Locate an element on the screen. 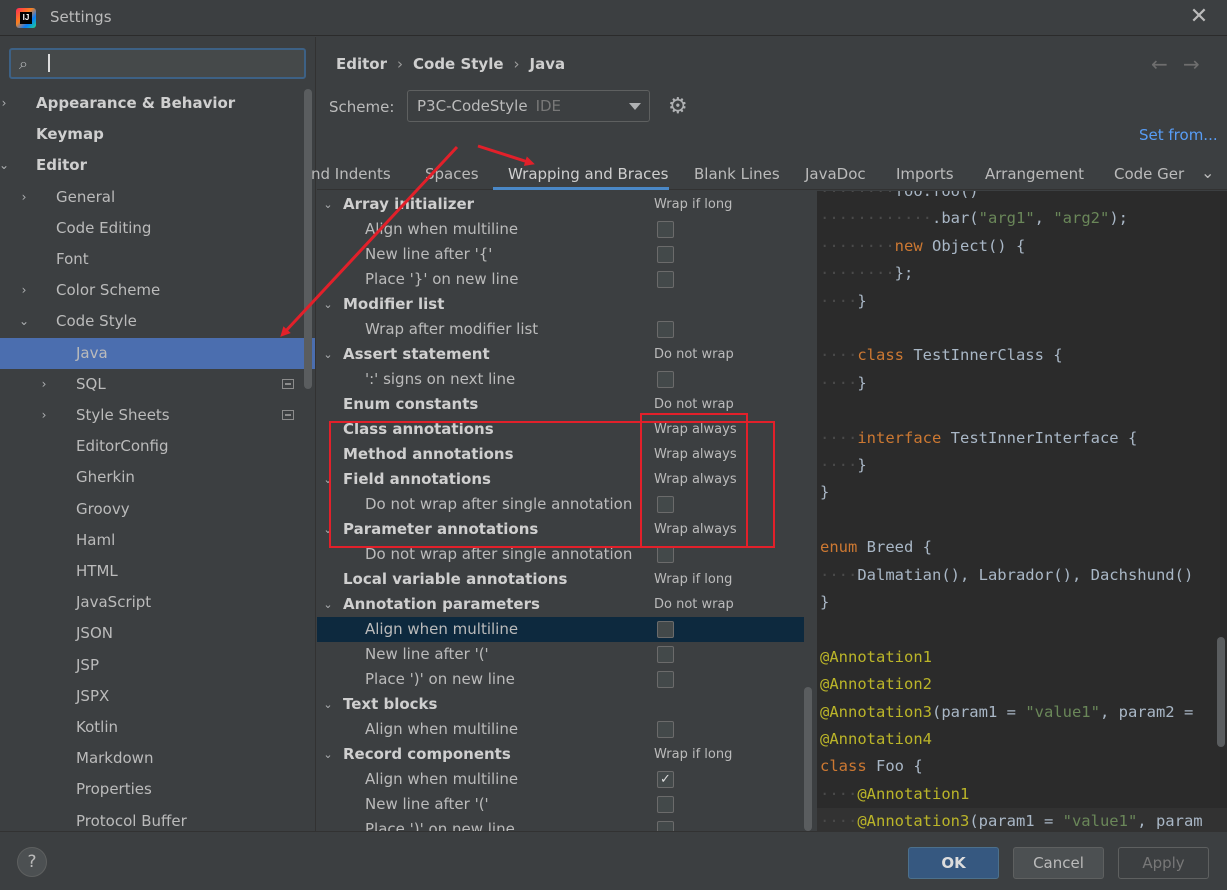  sidebar-item: Gherkin is located at coordinates (152, 477).